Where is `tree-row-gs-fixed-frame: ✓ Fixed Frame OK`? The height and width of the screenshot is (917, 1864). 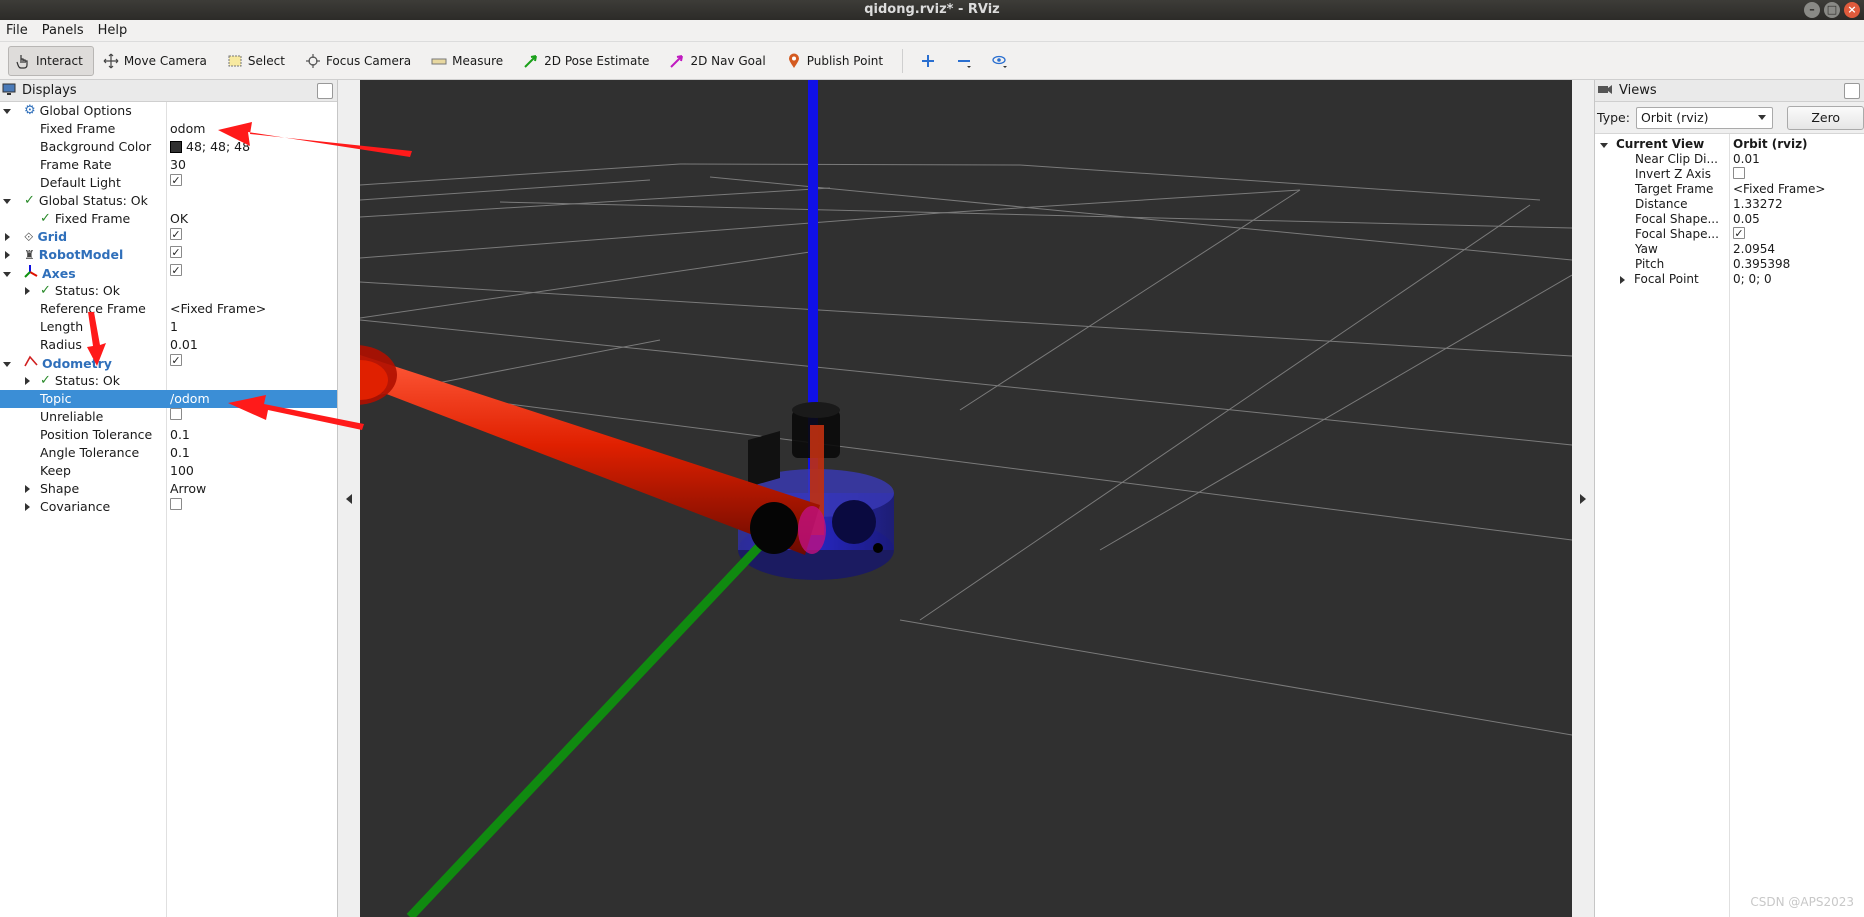
tree-row-gs-fixed-frame: ✓ Fixed Frame OK is located at coordinates (168, 219).